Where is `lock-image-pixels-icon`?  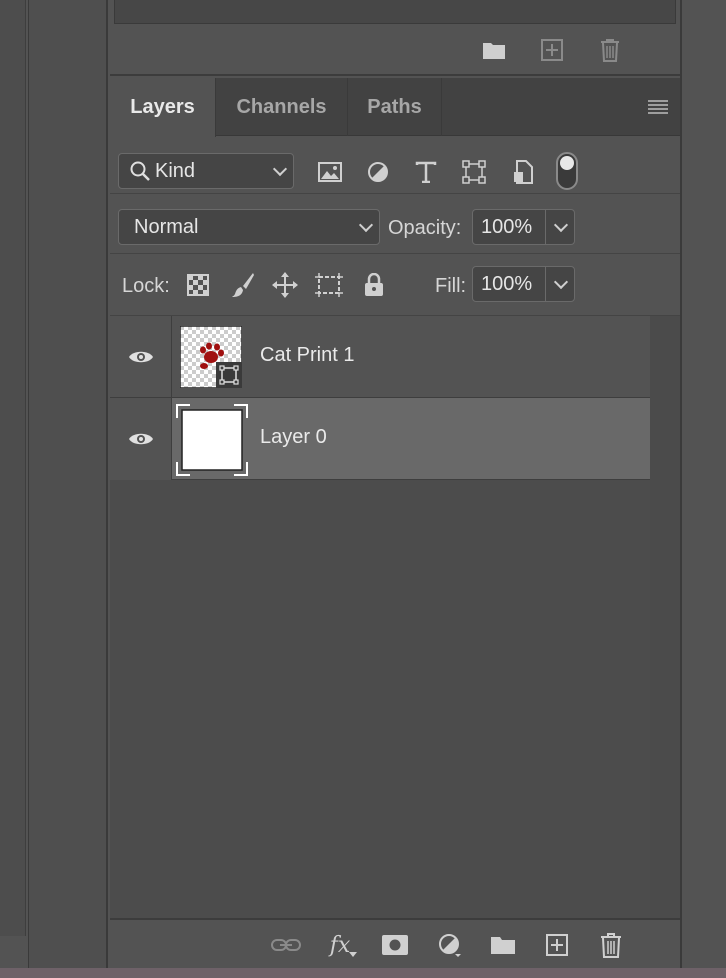
lock-image-pixels-icon is located at coordinates (243, 285).